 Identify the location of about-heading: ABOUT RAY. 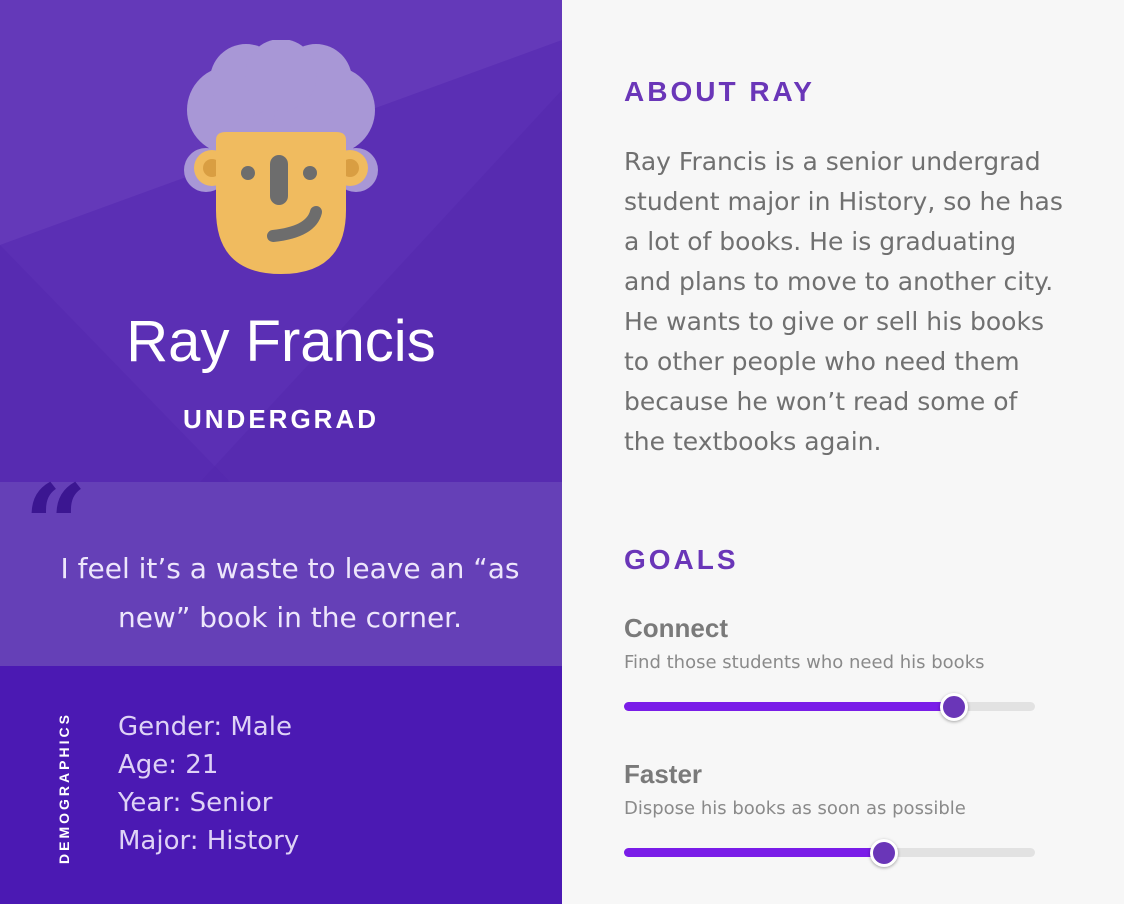
(719, 91).